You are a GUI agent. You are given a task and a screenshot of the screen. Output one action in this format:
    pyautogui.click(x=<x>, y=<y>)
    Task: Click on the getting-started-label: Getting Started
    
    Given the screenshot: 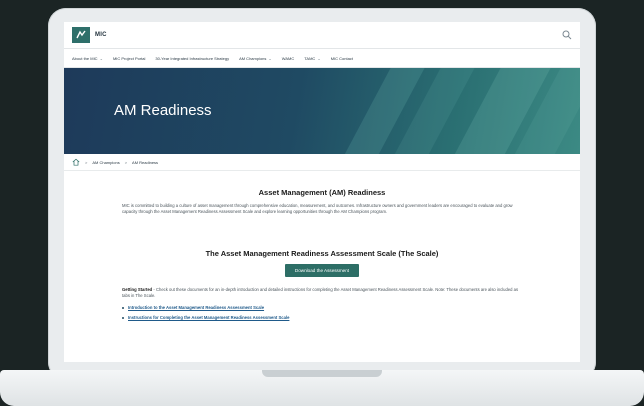 What is the action you would take?
    pyautogui.click(x=137, y=289)
    